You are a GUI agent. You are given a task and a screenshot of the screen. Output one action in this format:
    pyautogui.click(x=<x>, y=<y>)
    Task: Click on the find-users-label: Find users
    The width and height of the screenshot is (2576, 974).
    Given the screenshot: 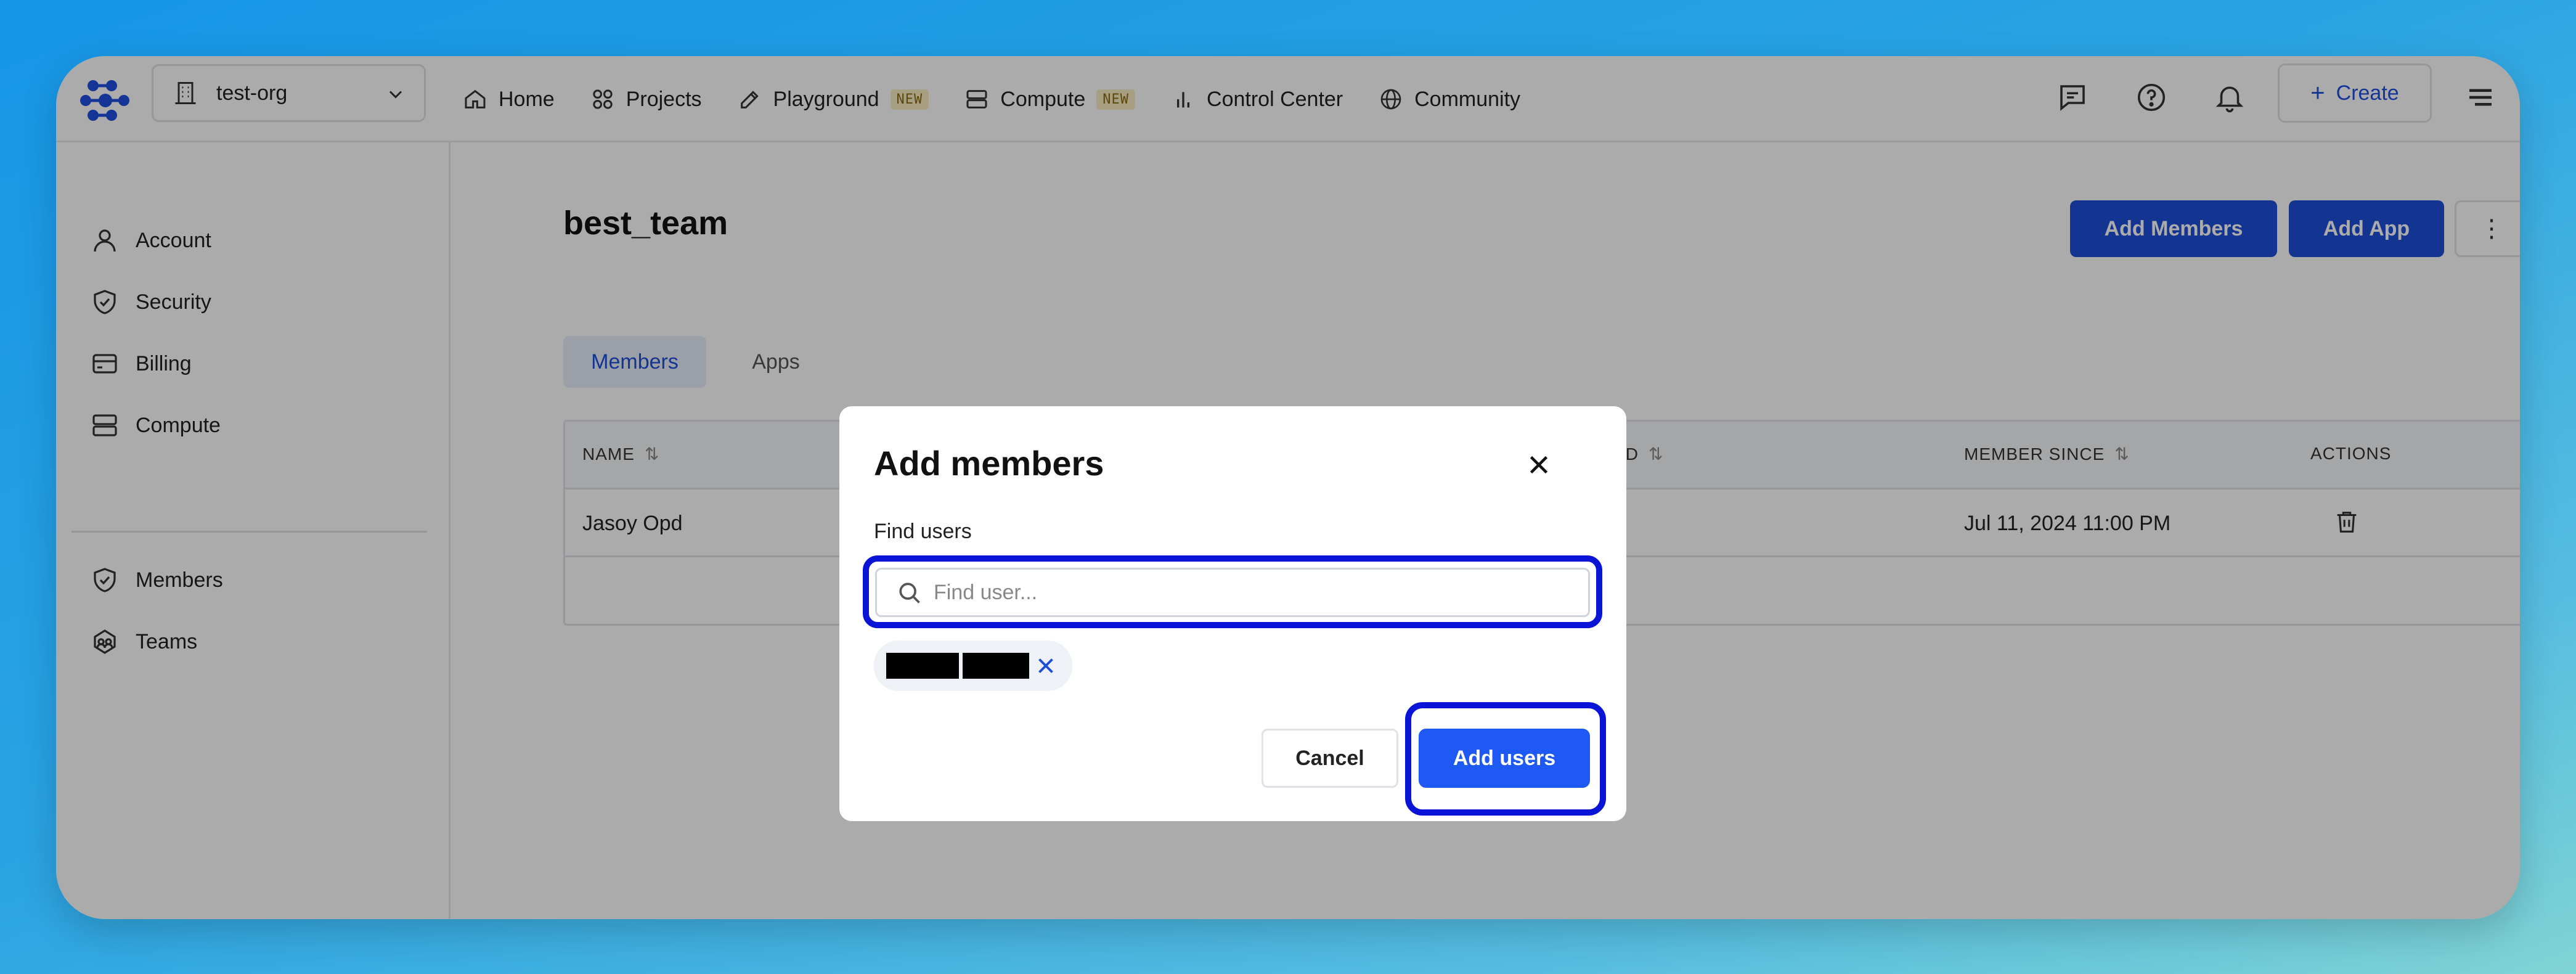 What is the action you would take?
    pyautogui.click(x=923, y=531)
    